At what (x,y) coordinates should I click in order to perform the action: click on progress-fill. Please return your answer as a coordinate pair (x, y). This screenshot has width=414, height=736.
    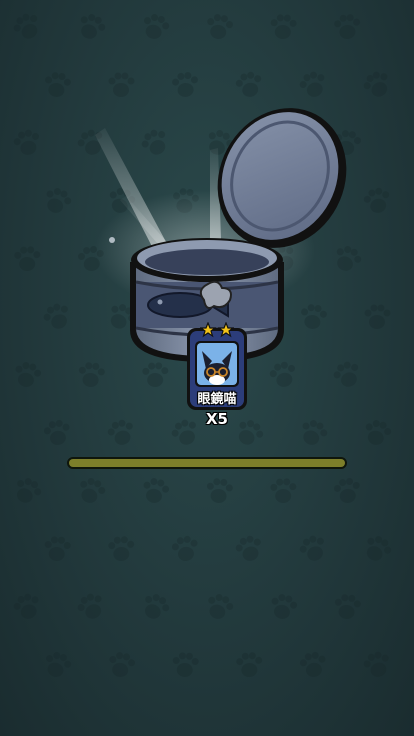
    Looking at the image, I should click on (207, 463).